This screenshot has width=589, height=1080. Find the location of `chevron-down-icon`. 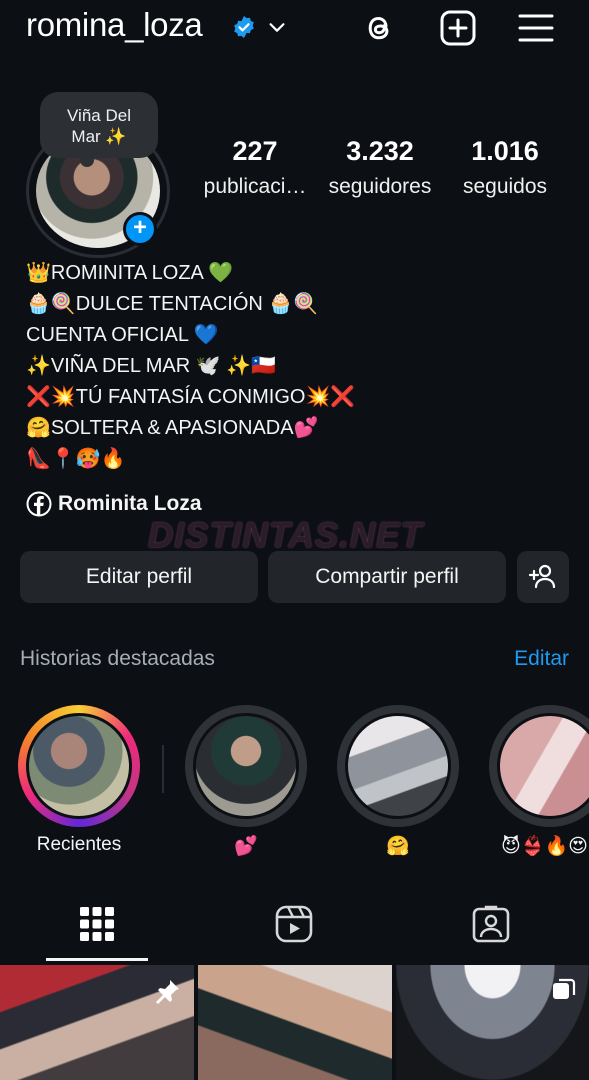

chevron-down-icon is located at coordinates (277, 27).